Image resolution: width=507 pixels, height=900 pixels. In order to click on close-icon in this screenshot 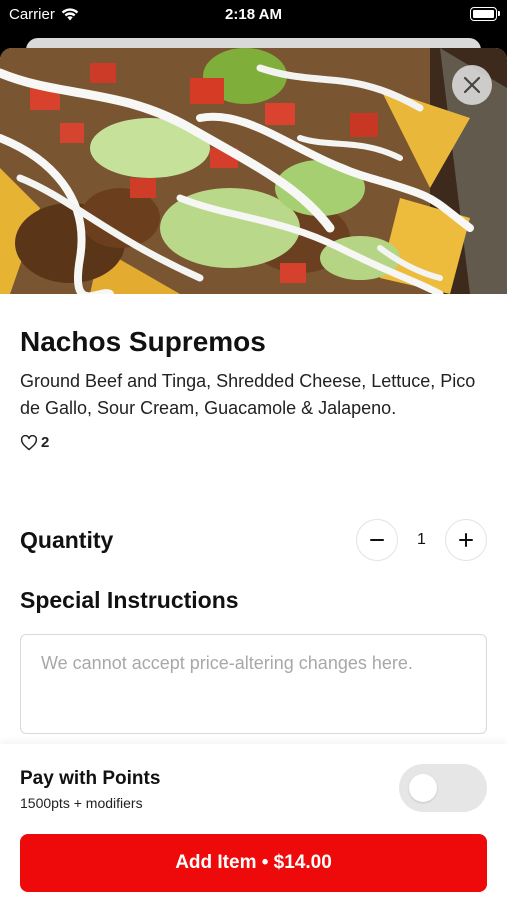, I will do `click(472, 85)`.